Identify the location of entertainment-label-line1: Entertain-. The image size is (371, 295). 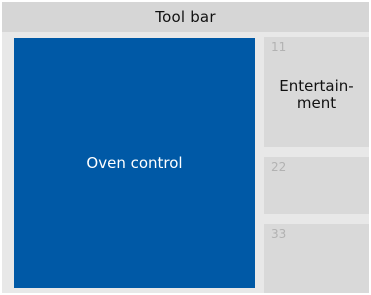
(316, 86).